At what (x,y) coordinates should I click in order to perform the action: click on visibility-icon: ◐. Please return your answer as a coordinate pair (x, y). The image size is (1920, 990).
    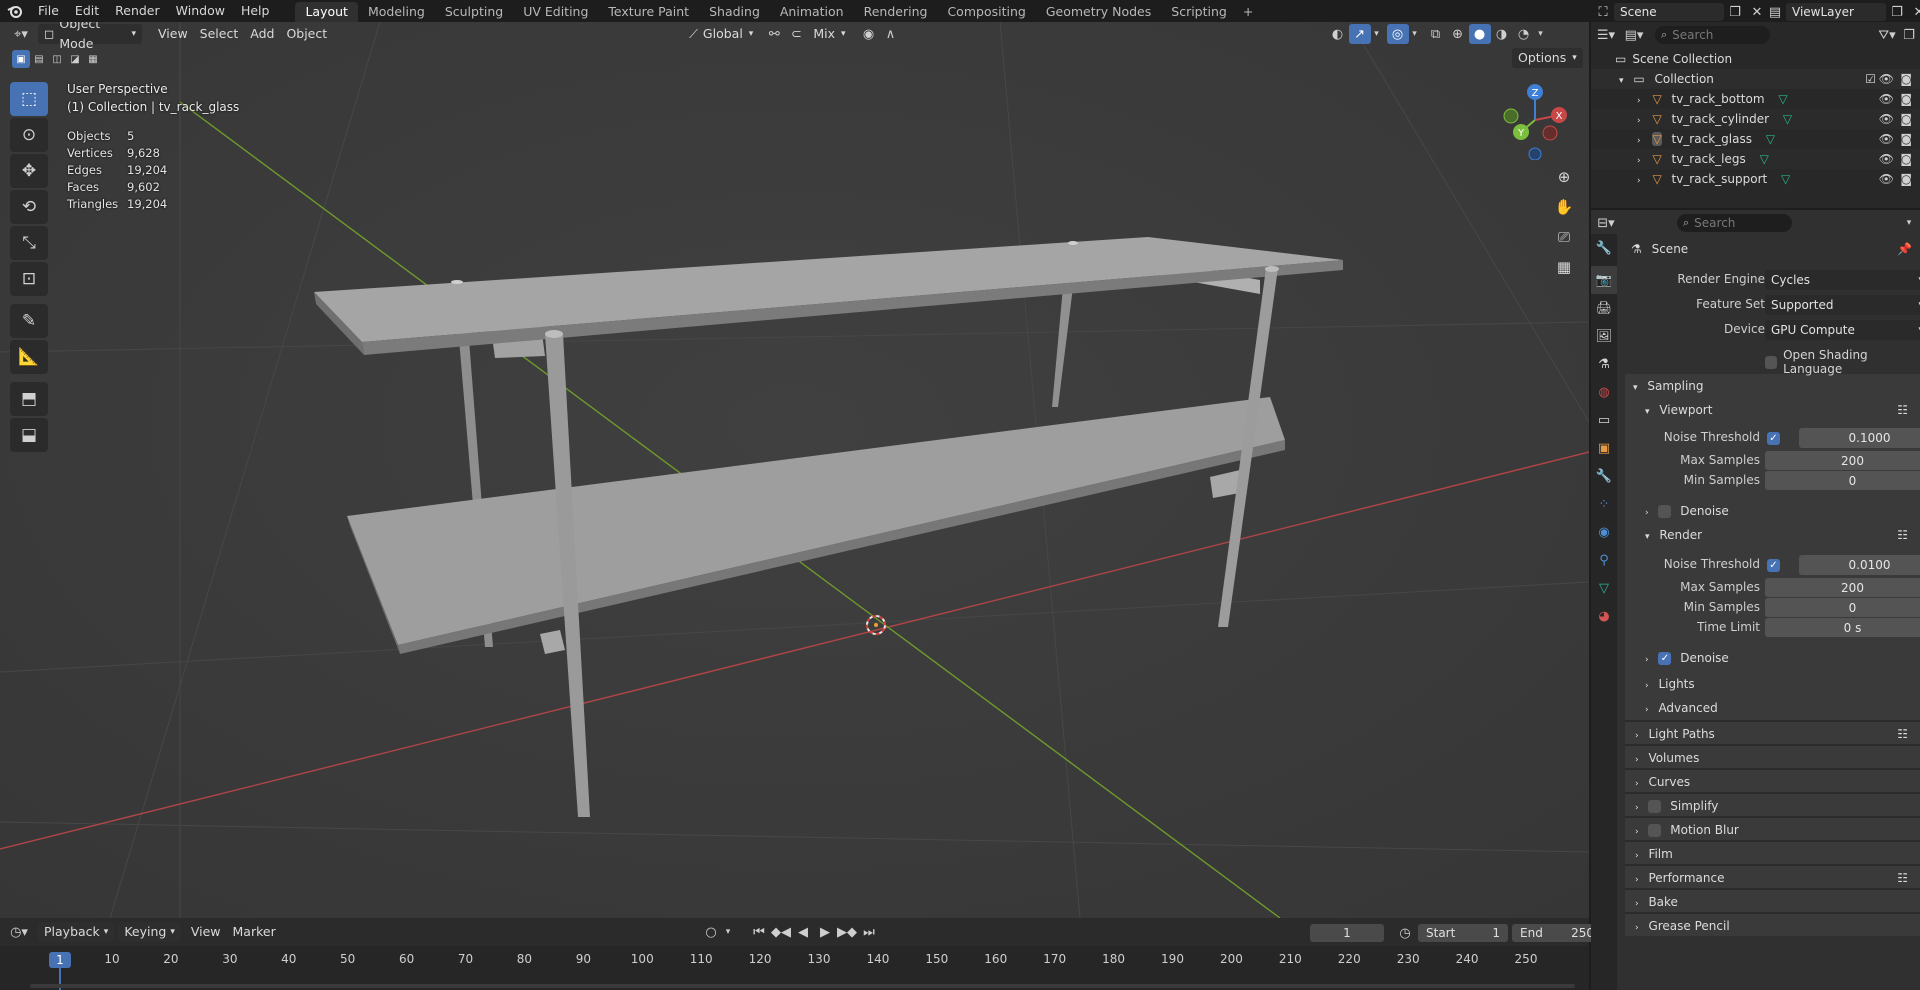
    Looking at the image, I should click on (1338, 34).